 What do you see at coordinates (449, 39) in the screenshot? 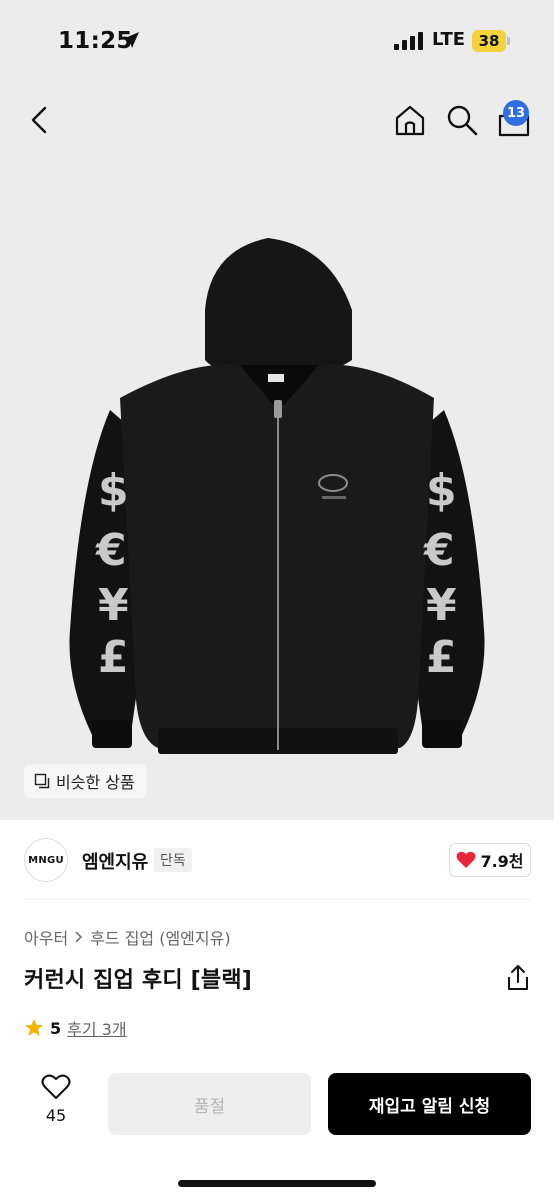
I see `network-label: LTE` at bounding box center [449, 39].